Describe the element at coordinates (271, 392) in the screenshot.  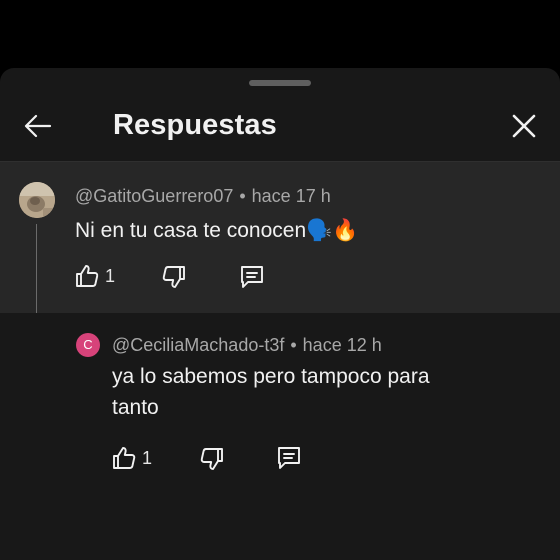
I see `comment-text: ya lo sabemos pero tampoco para tanto` at that location.